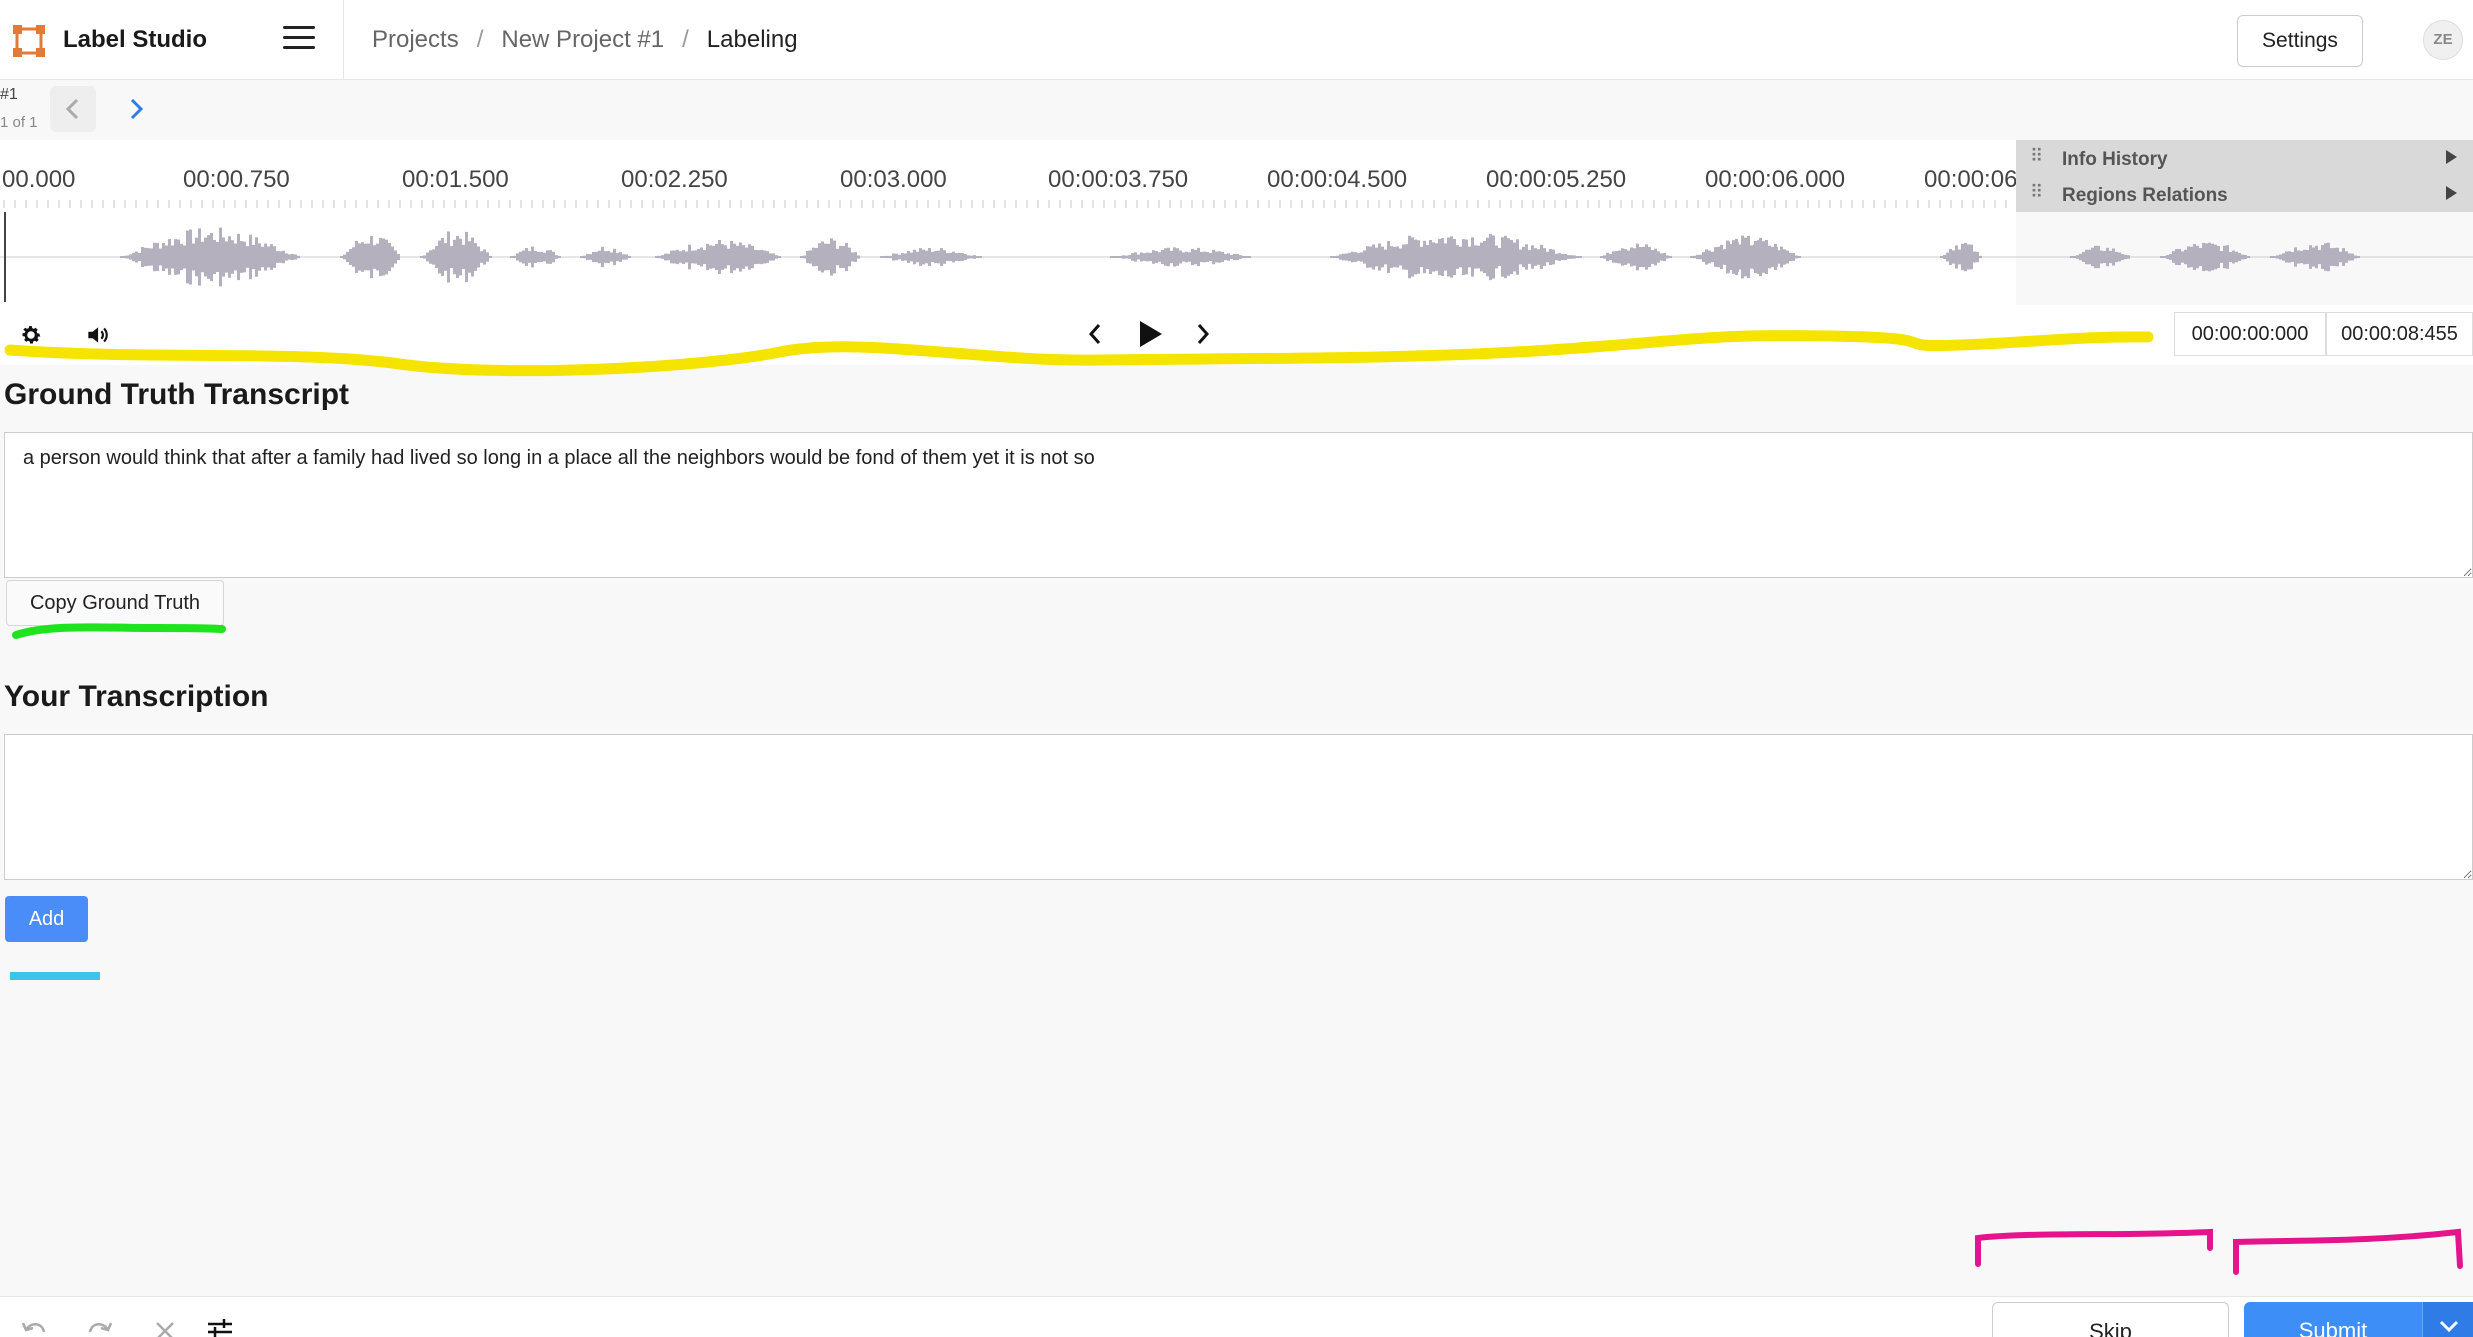 The height and width of the screenshot is (1337, 2473). Describe the element at coordinates (2115, 159) in the screenshot. I see `panel-label: Info History` at that location.